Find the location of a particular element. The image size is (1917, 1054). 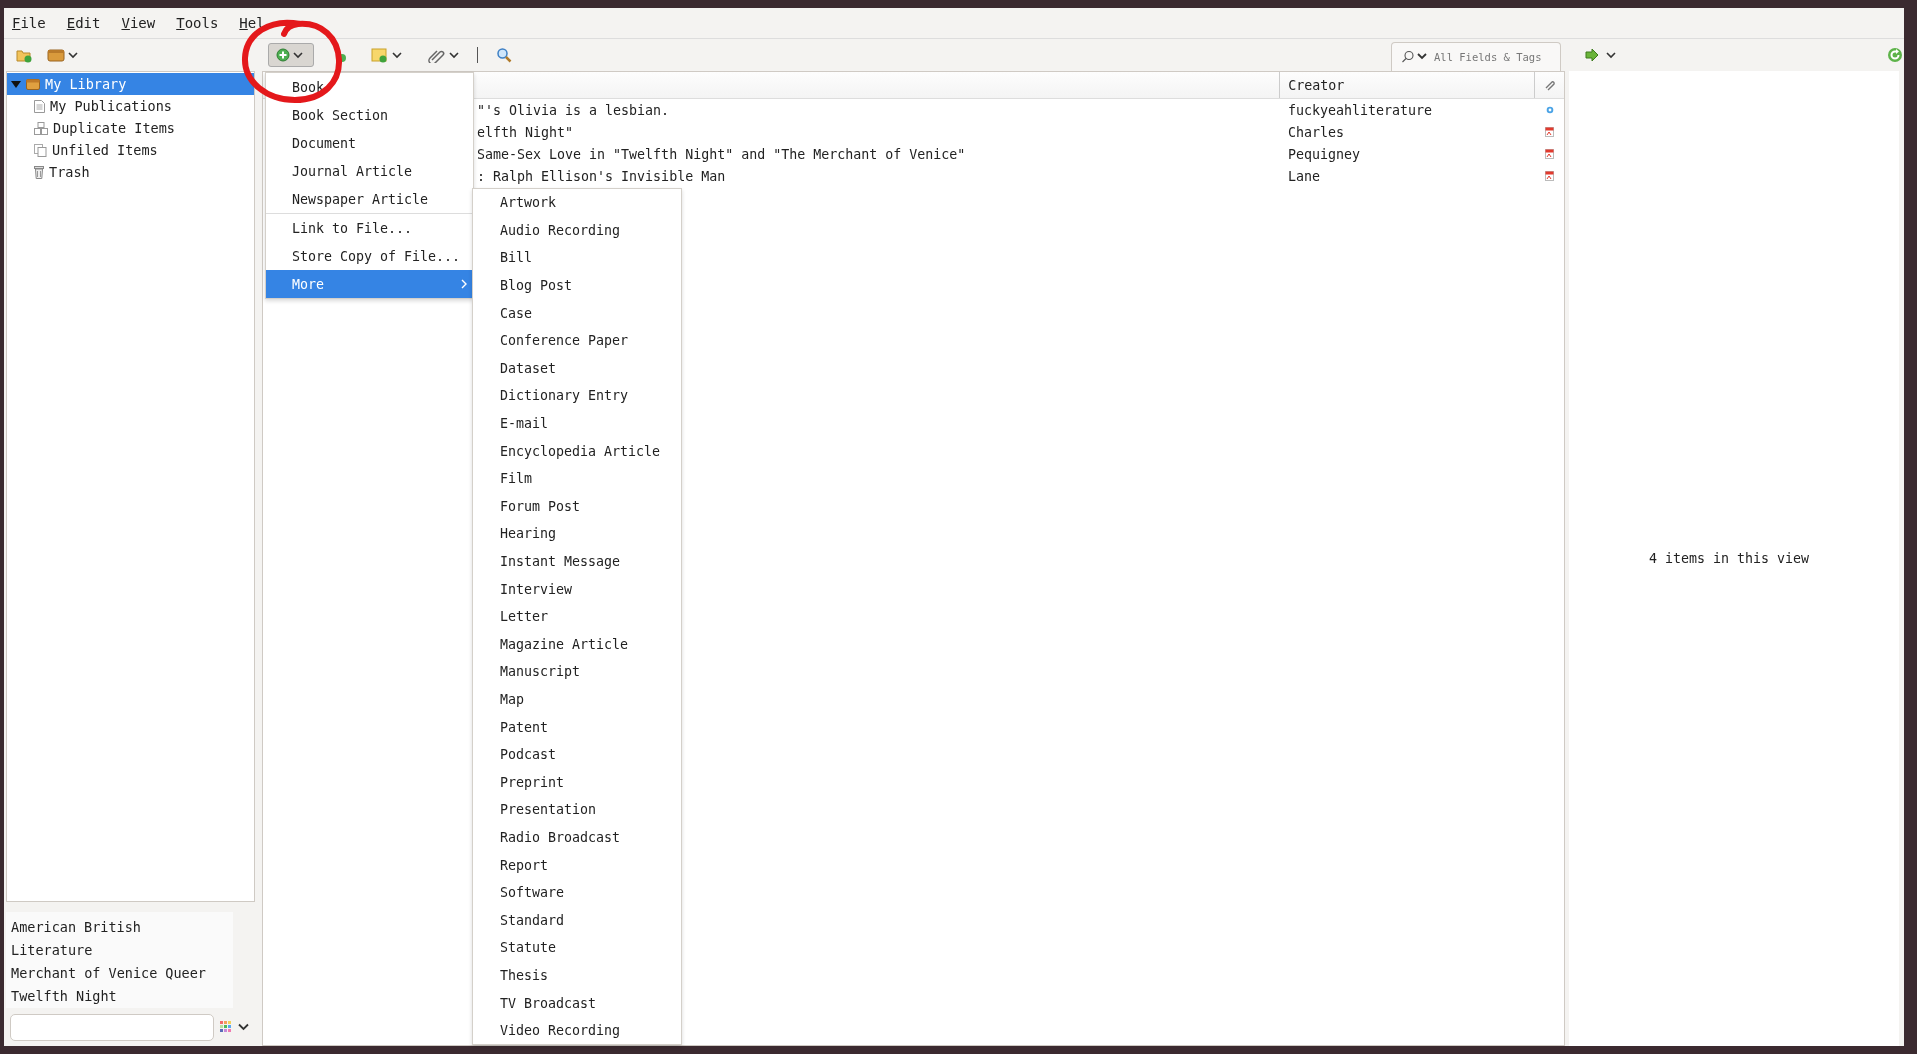

menu-item: Book Section is located at coordinates (369, 115).